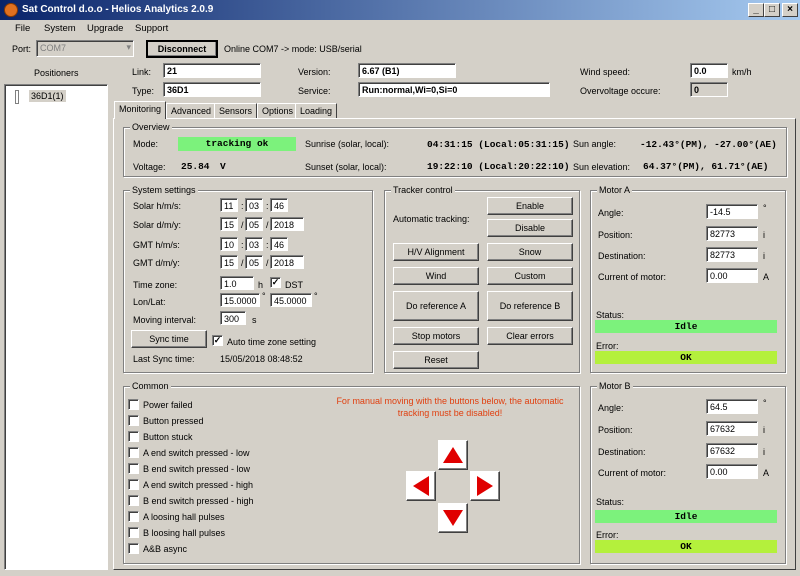  I want to click on sunrise-label: Sunrise (solar, local):, so click(347, 144).